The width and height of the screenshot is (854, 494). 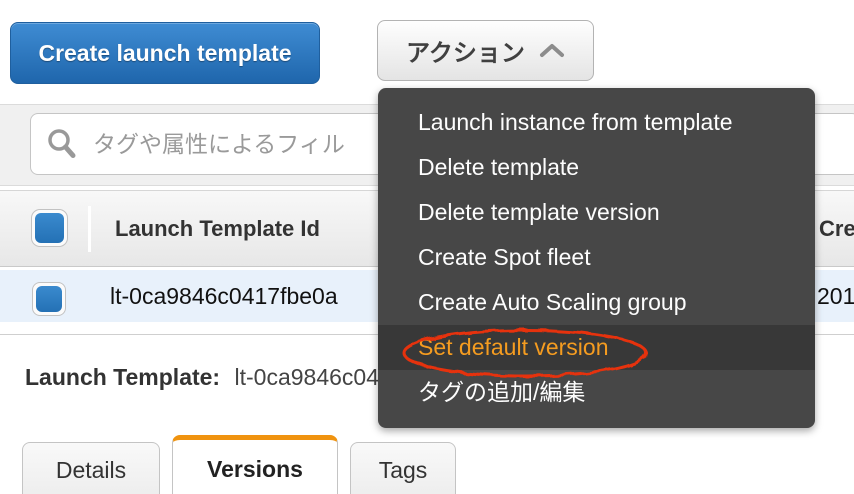 What do you see at coordinates (62, 143) in the screenshot?
I see `search-icon` at bounding box center [62, 143].